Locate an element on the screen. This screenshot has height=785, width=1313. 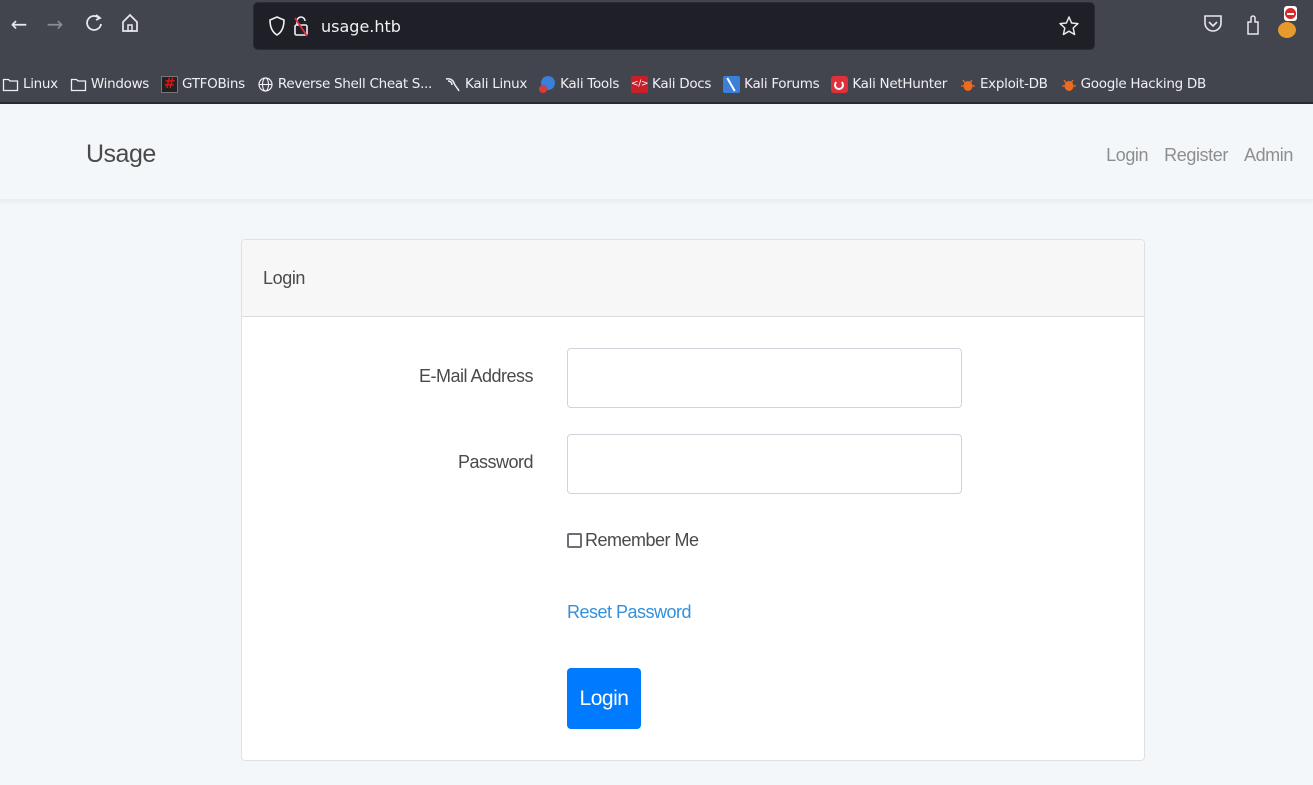
remember-me: Remember Me is located at coordinates (633, 540).